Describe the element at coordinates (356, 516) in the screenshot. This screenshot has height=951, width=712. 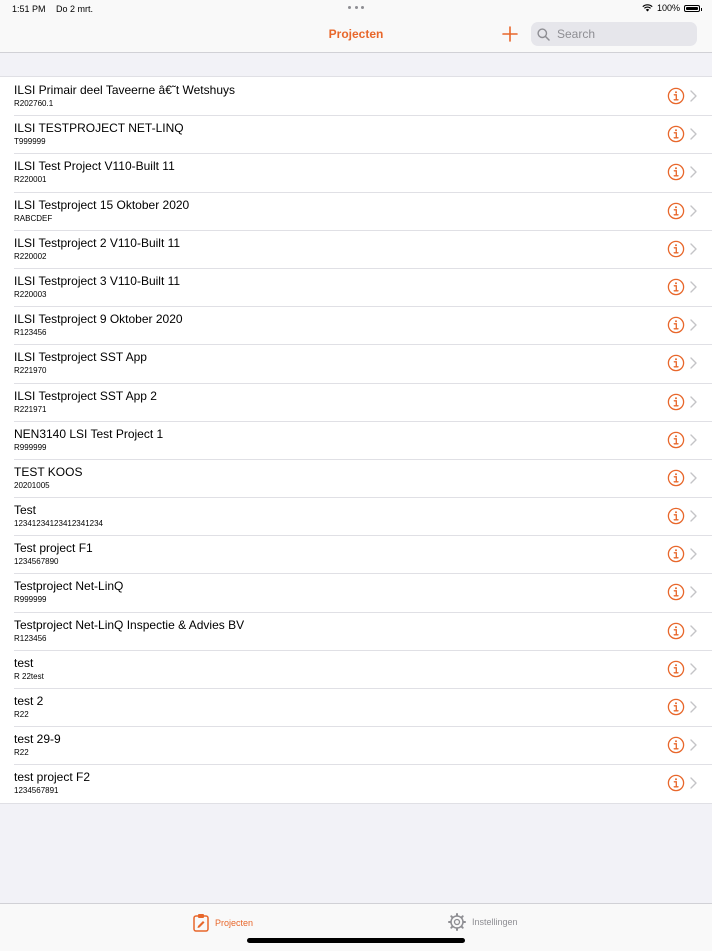
I see `project-row: Test 12341234123412341234` at that location.